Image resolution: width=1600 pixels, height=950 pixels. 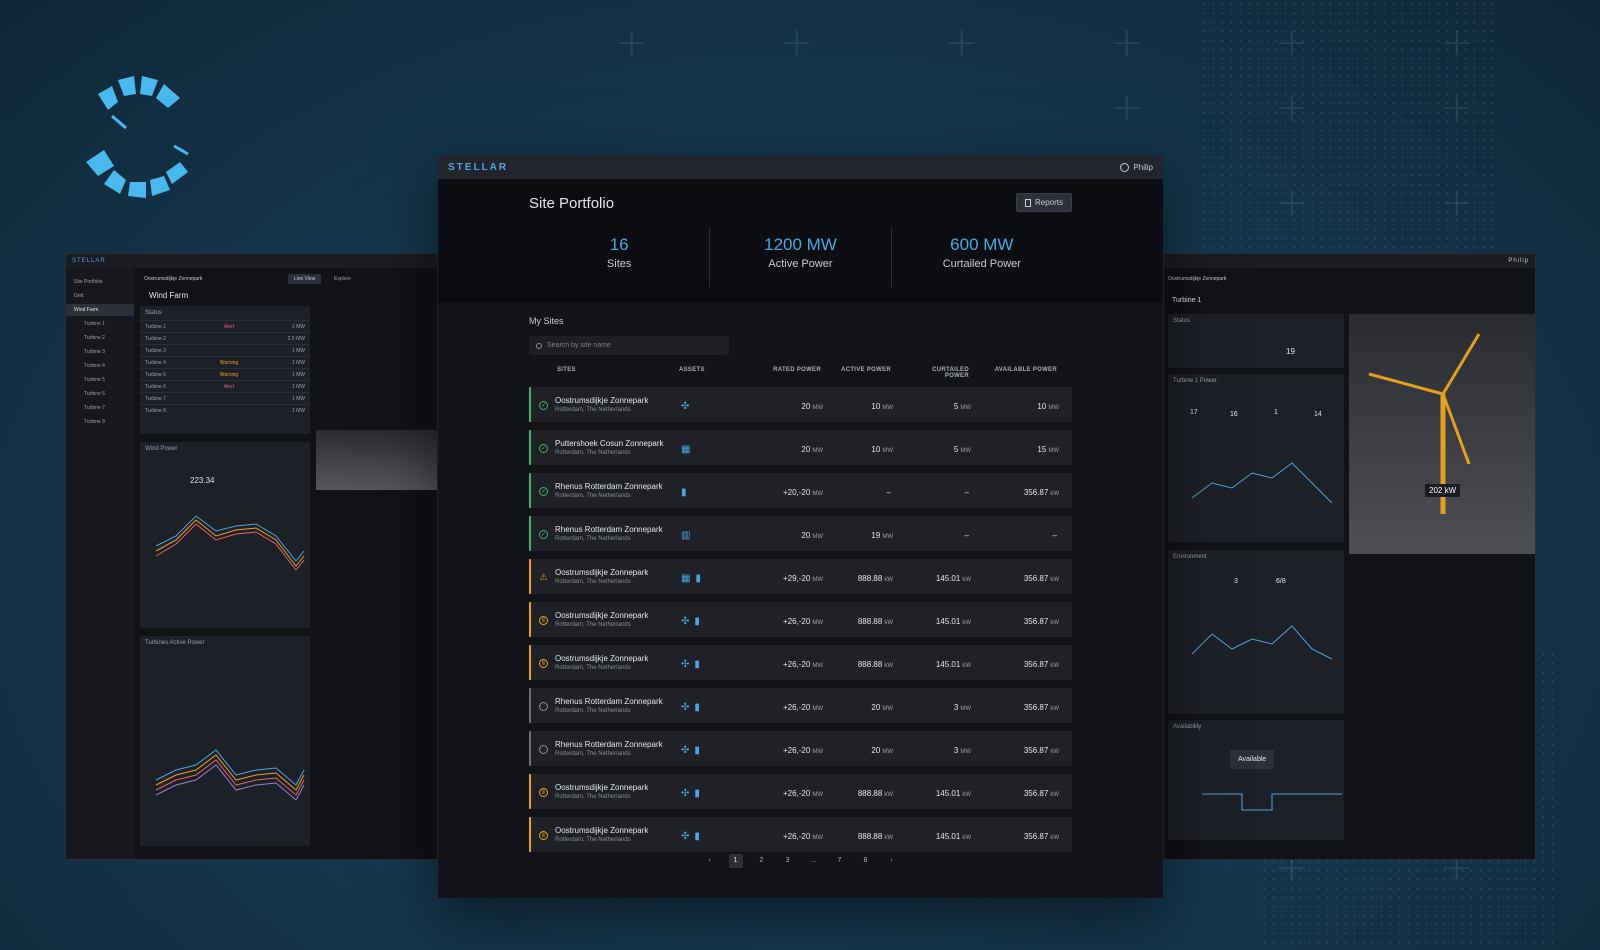 I want to click on status-row: Turbine 1 Alert 2 MW, so click(x=225, y=326).